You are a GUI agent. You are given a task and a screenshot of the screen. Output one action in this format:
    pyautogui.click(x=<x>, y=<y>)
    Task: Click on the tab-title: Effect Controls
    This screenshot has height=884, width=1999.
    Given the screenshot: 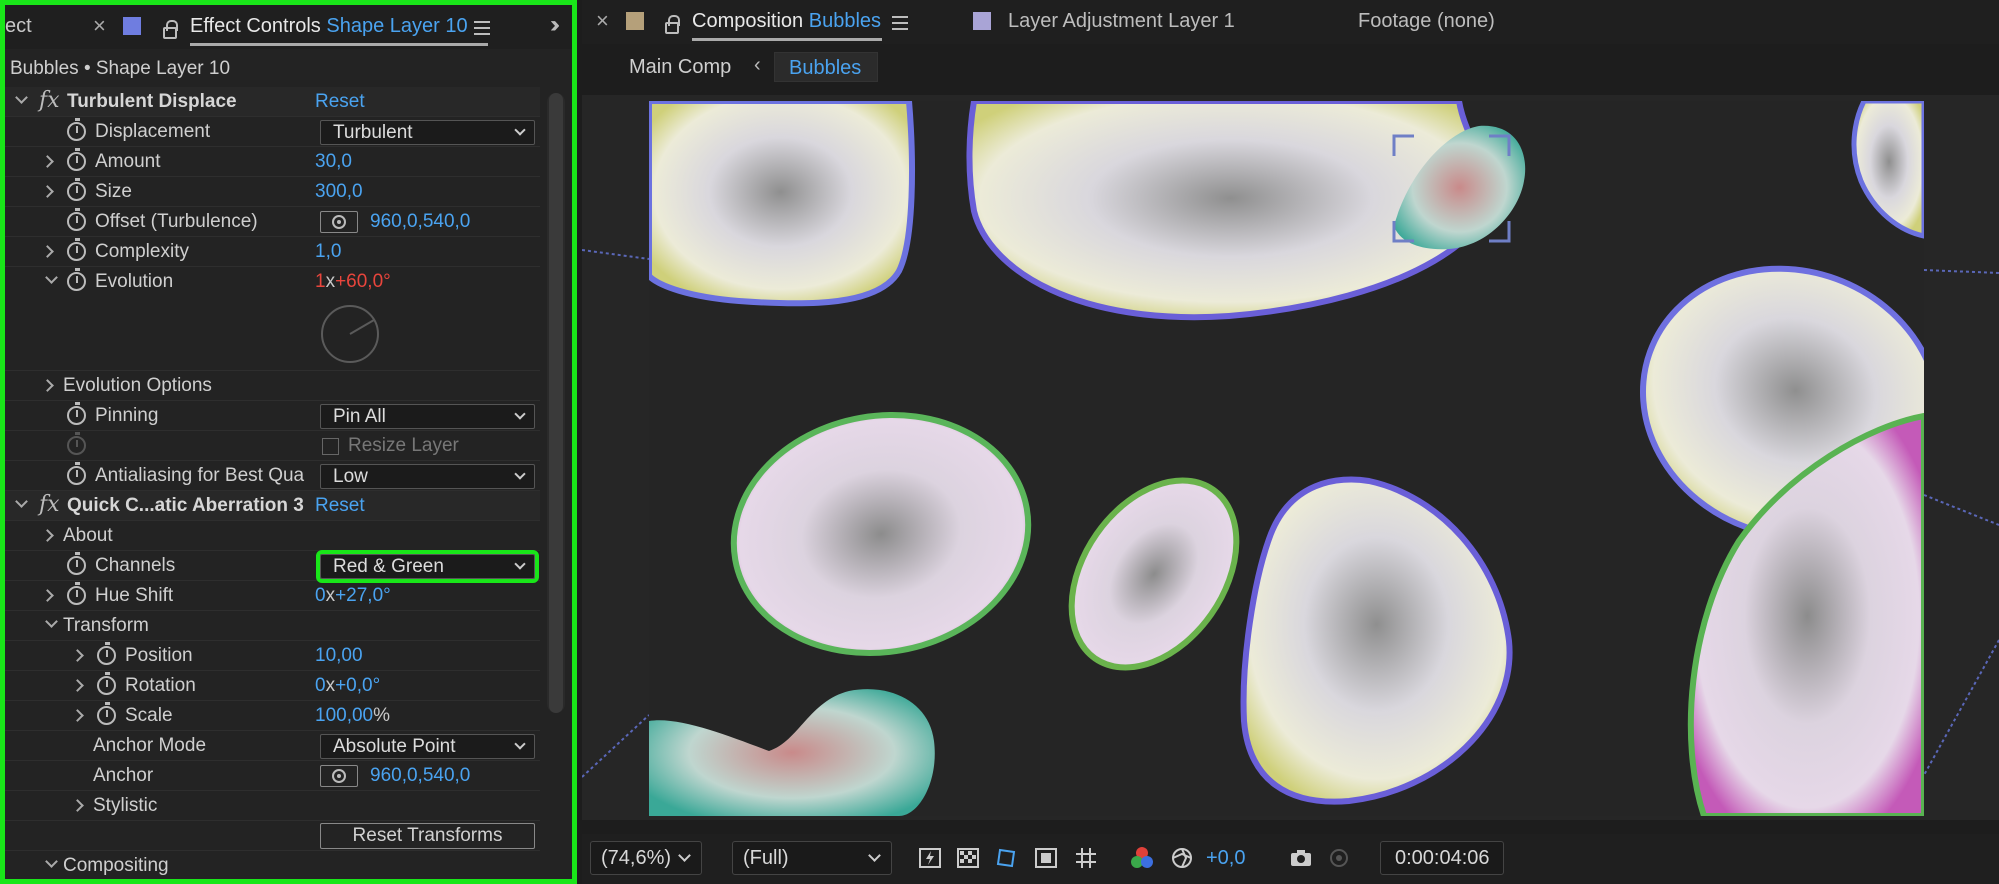 What is the action you would take?
    pyautogui.click(x=255, y=26)
    